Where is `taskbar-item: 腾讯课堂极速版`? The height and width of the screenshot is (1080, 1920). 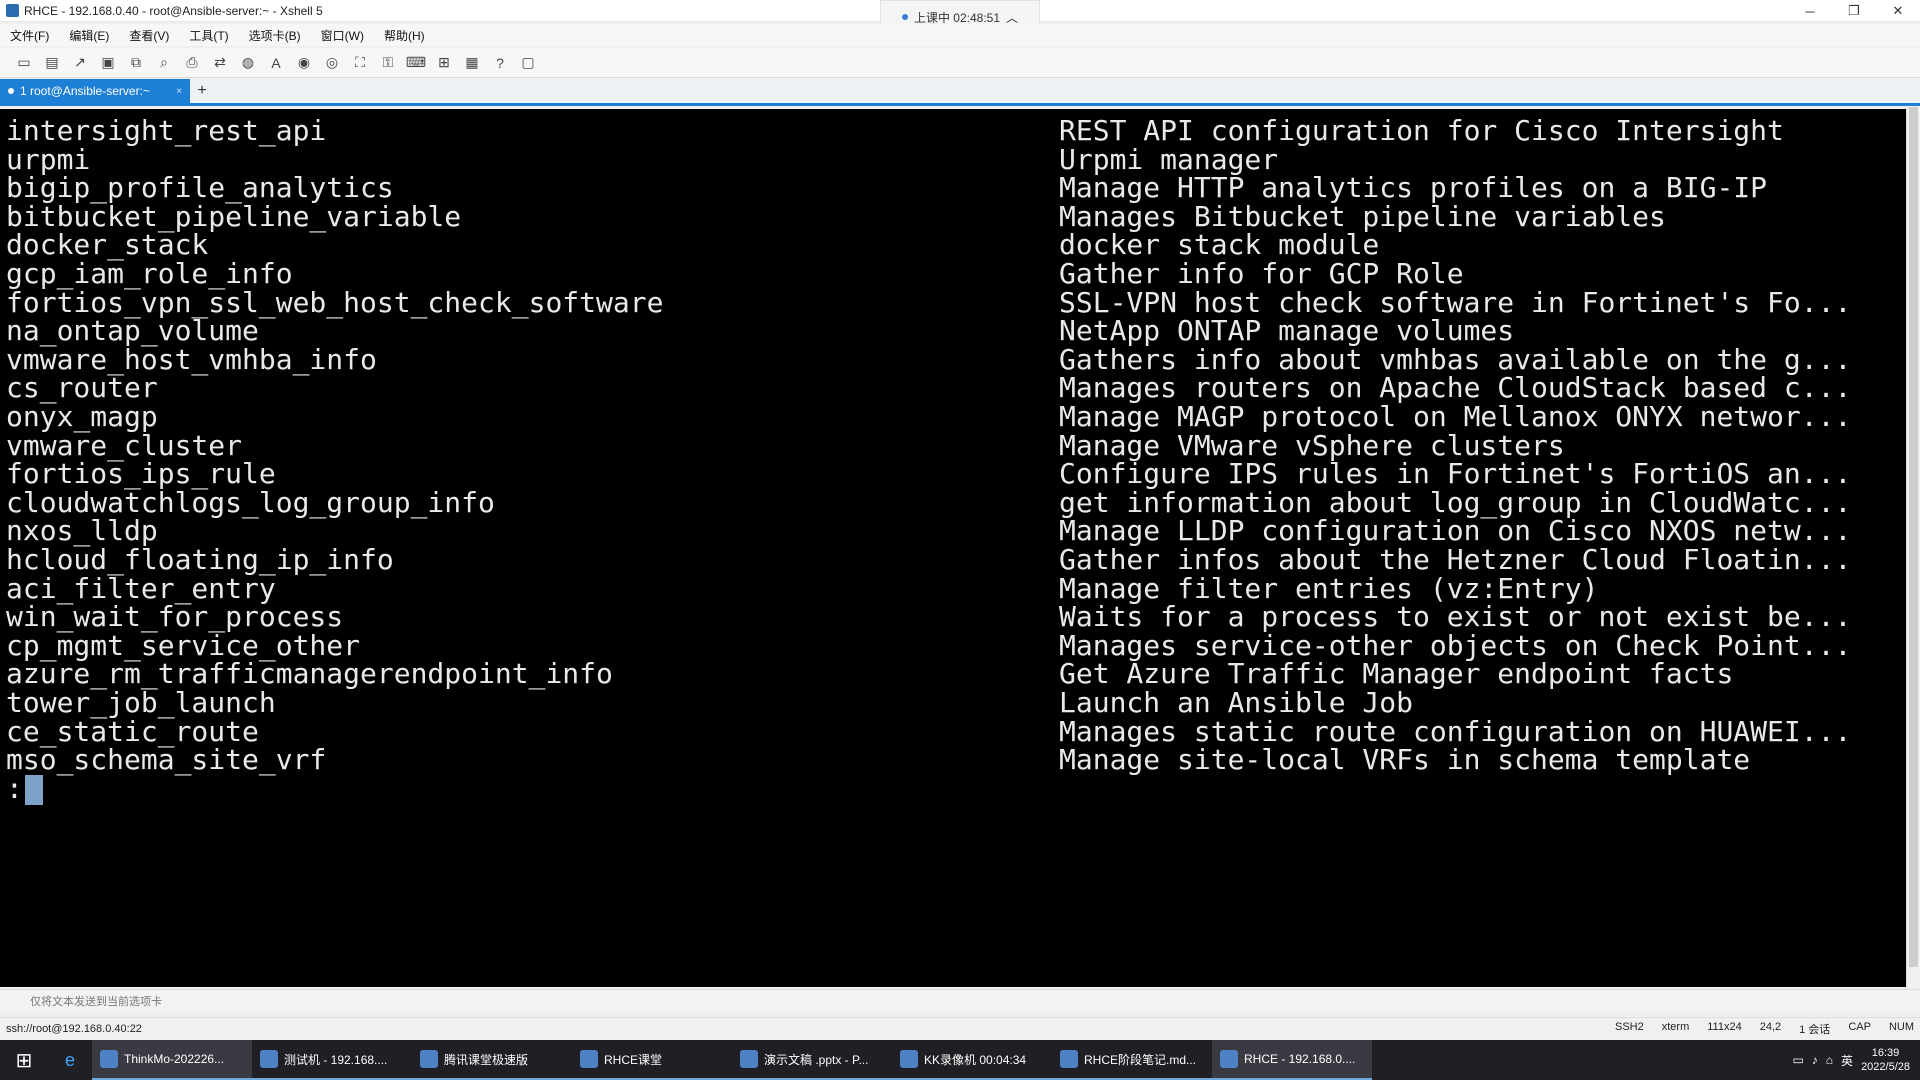 taskbar-item: 腾讯课堂极速版 is located at coordinates (492, 1060).